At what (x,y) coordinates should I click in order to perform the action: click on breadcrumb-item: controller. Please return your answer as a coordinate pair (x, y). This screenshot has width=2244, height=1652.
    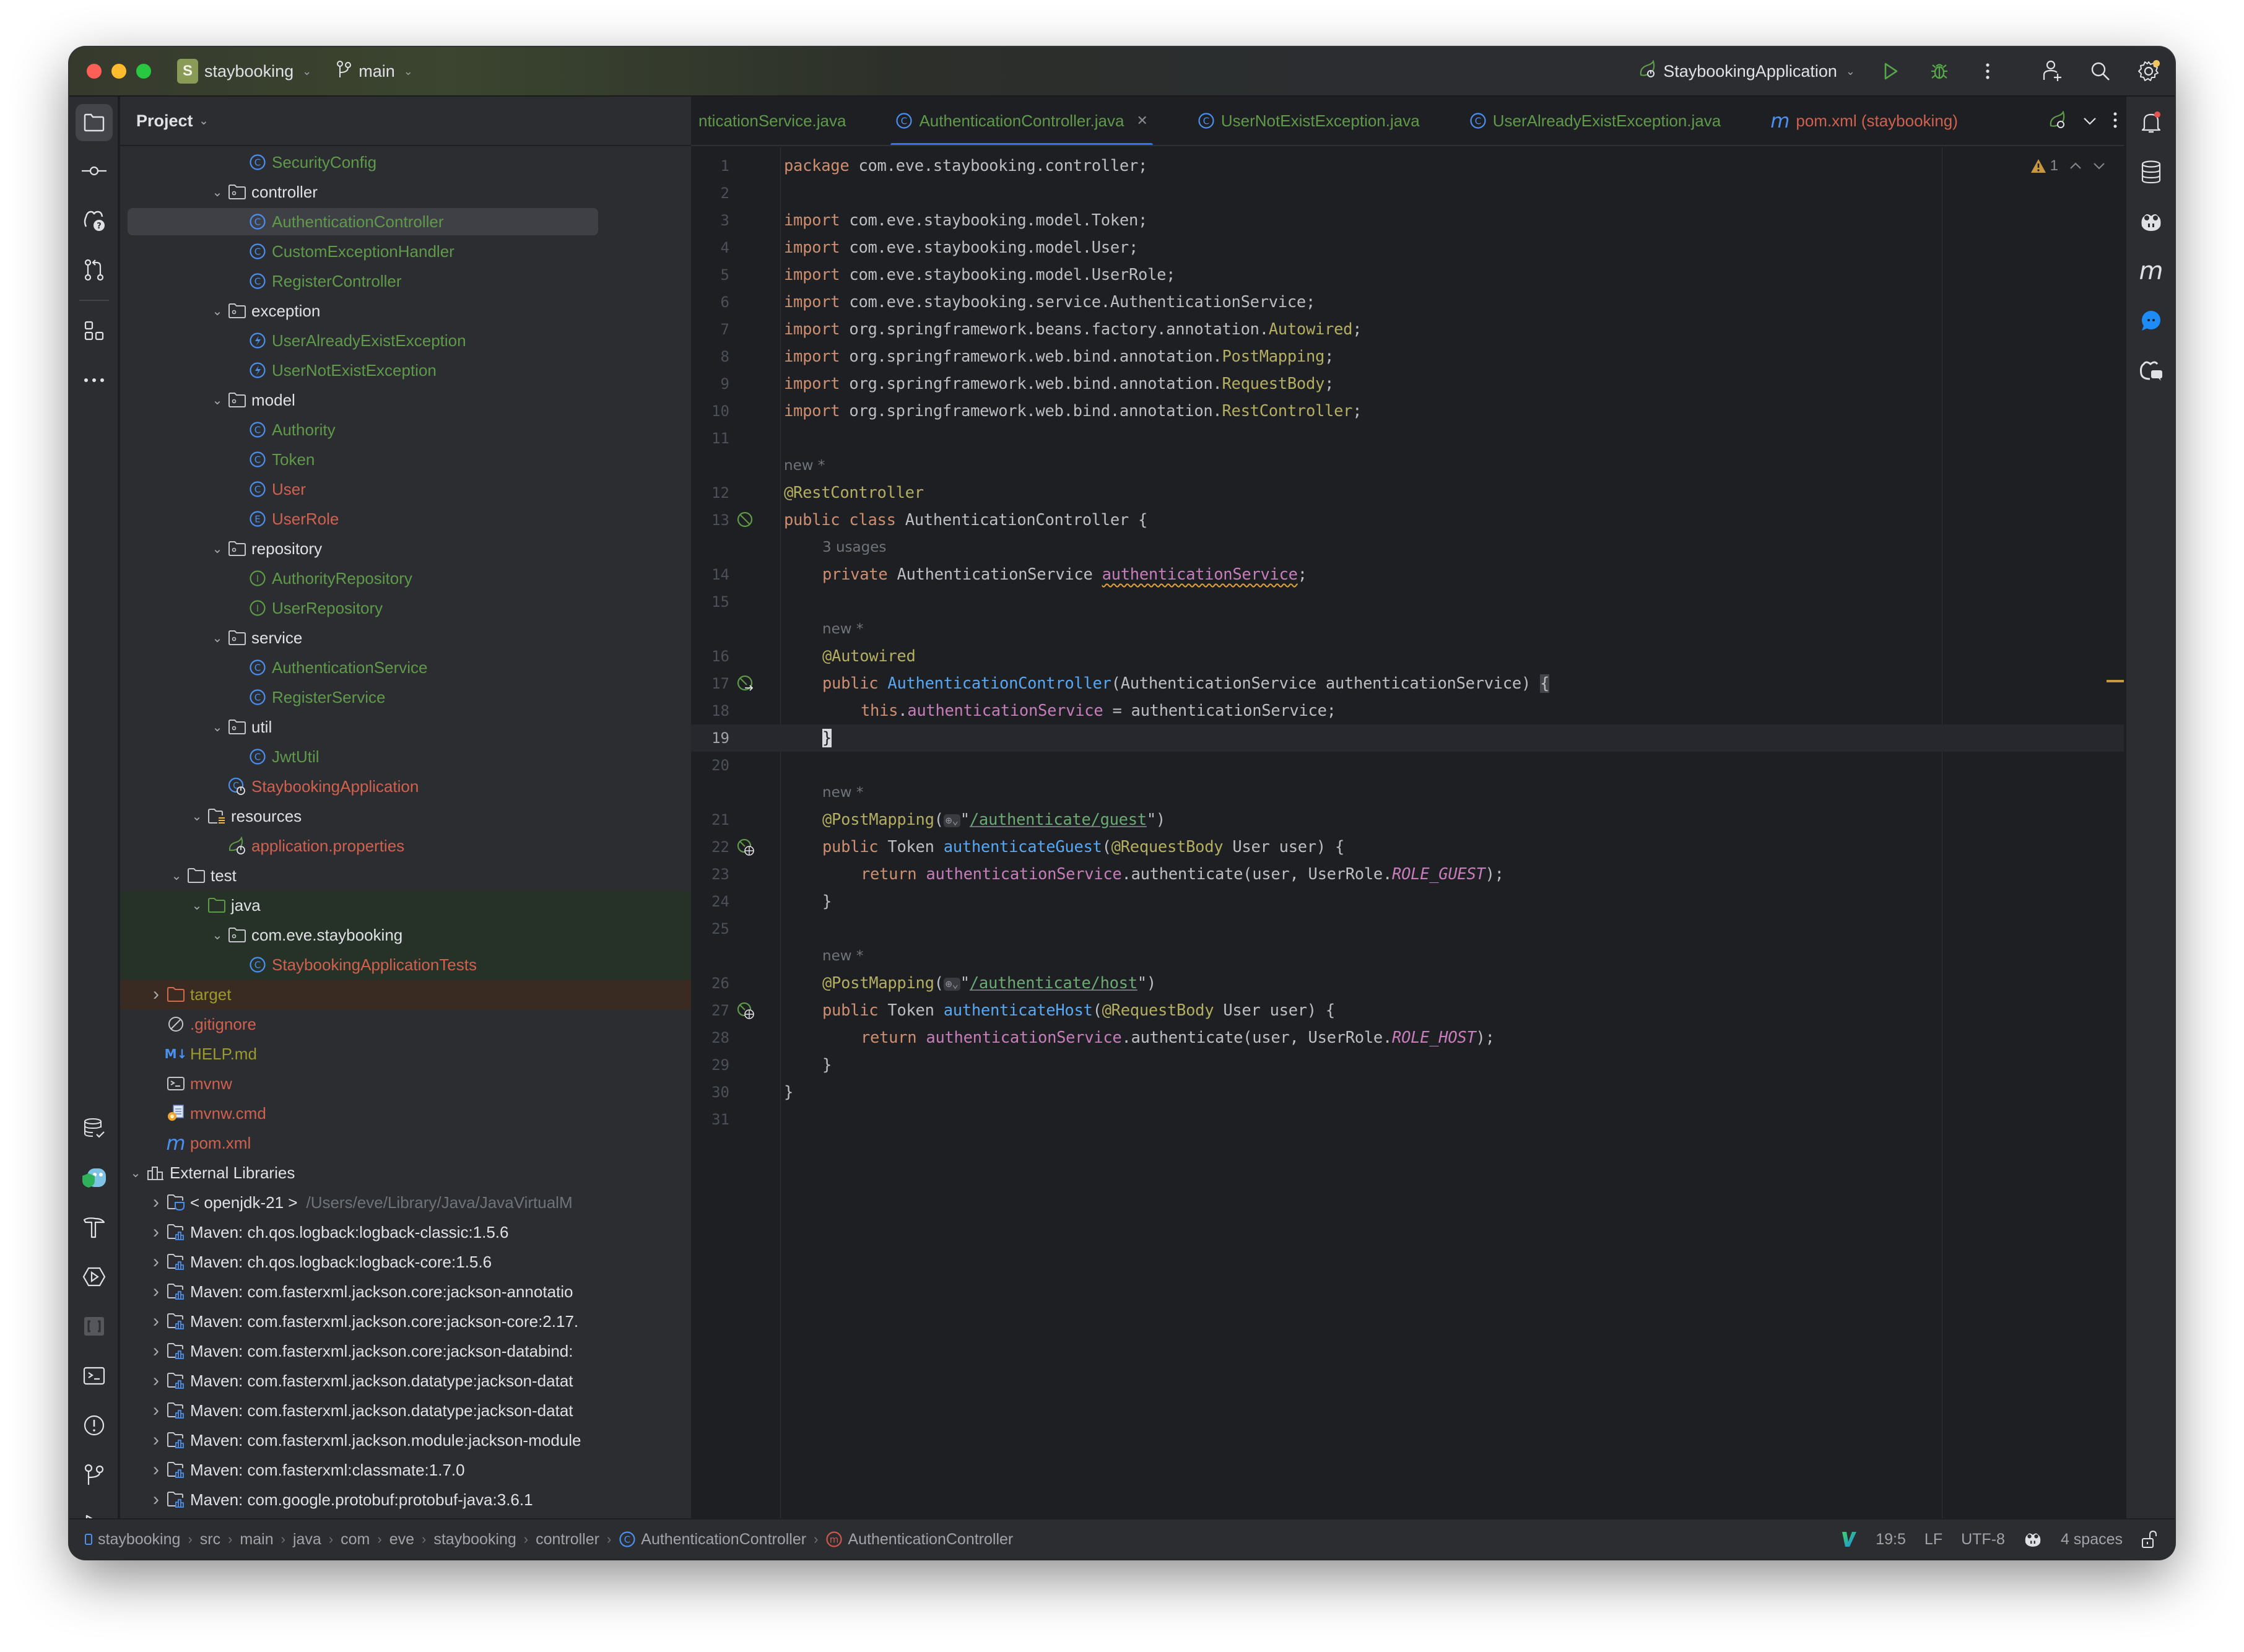
    Looking at the image, I should click on (567, 1540).